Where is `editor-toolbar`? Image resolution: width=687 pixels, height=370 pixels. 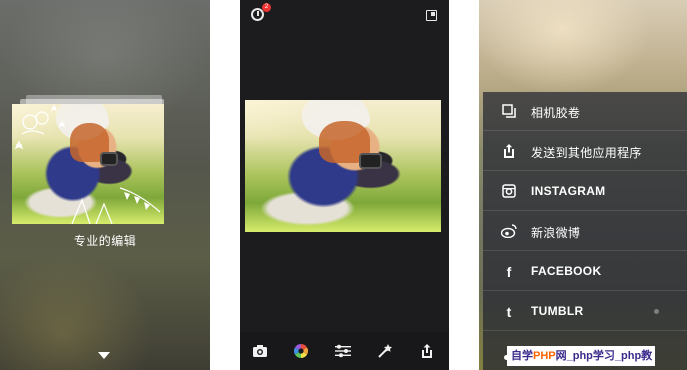 editor-toolbar is located at coordinates (344, 351).